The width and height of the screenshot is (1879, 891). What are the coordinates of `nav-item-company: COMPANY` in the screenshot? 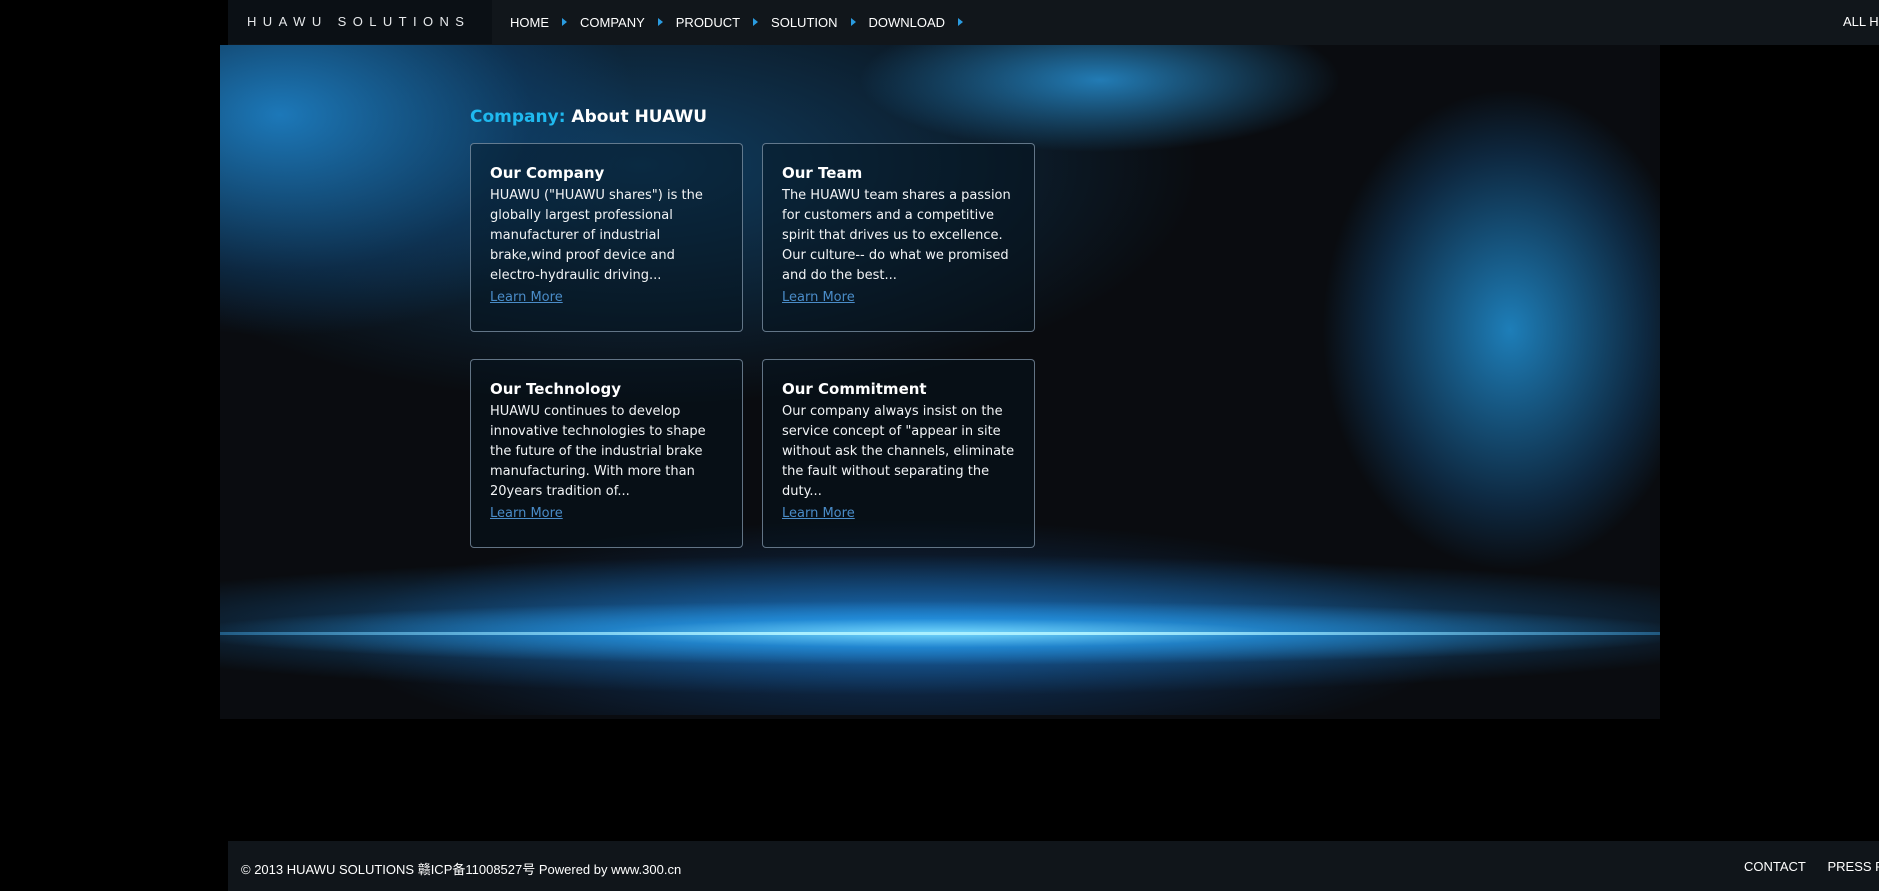 It's located at (621, 22).